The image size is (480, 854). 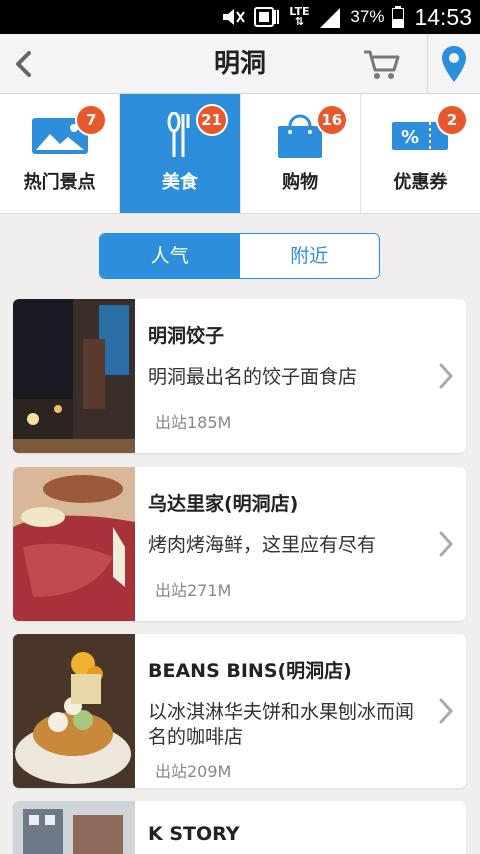 What do you see at coordinates (281, 724) in the screenshot?
I see `place-description: 以冰淇淋华夫饼和水果刨冰而闻名的咖啡店` at bounding box center [281, 724].